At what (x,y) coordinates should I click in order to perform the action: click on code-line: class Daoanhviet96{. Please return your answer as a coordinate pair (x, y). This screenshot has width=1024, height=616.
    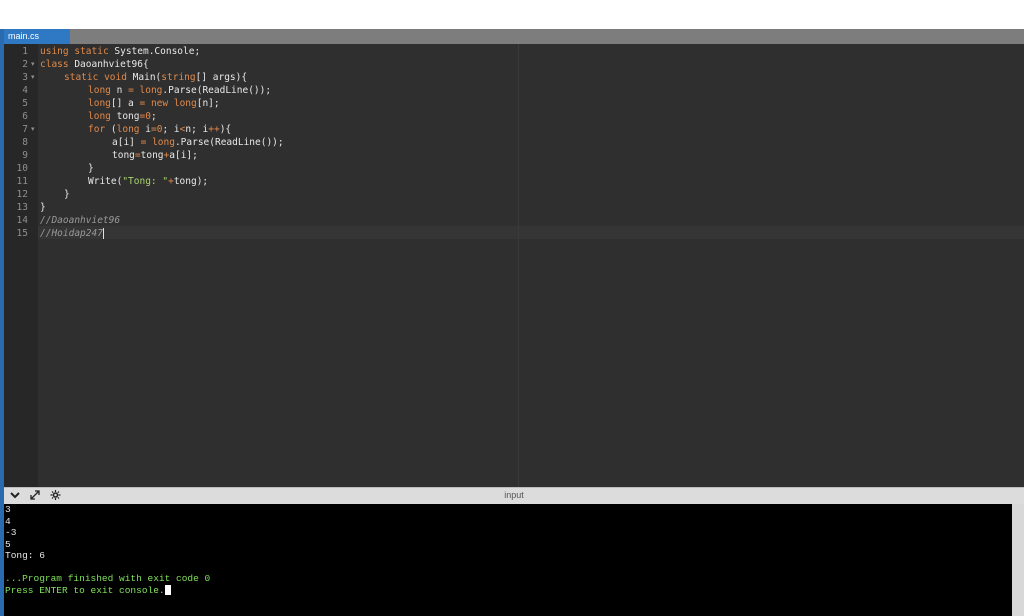
    Looking at the image, I should click on (94, 64).